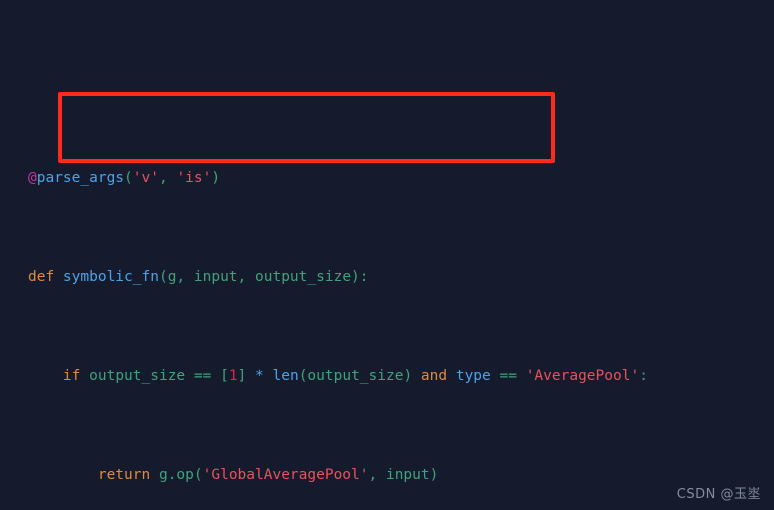 Image resolution: width=774 pixels, height=510 pixels. What do you see at coordinates (163, 475) in the screenshot?
I see `token-g: g` at bounding box center [163, 475].